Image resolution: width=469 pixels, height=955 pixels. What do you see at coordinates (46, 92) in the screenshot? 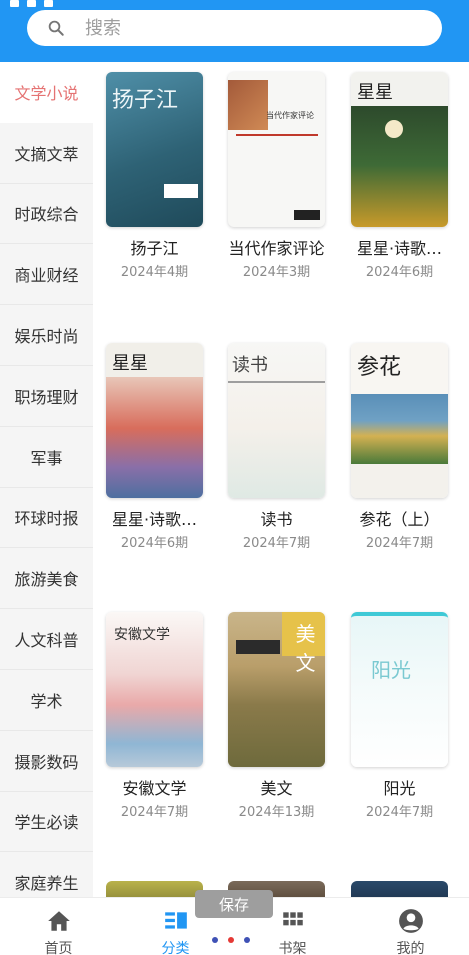
I see `sidebar-item-literature: 文学小说` at bounding box center [46, 92].